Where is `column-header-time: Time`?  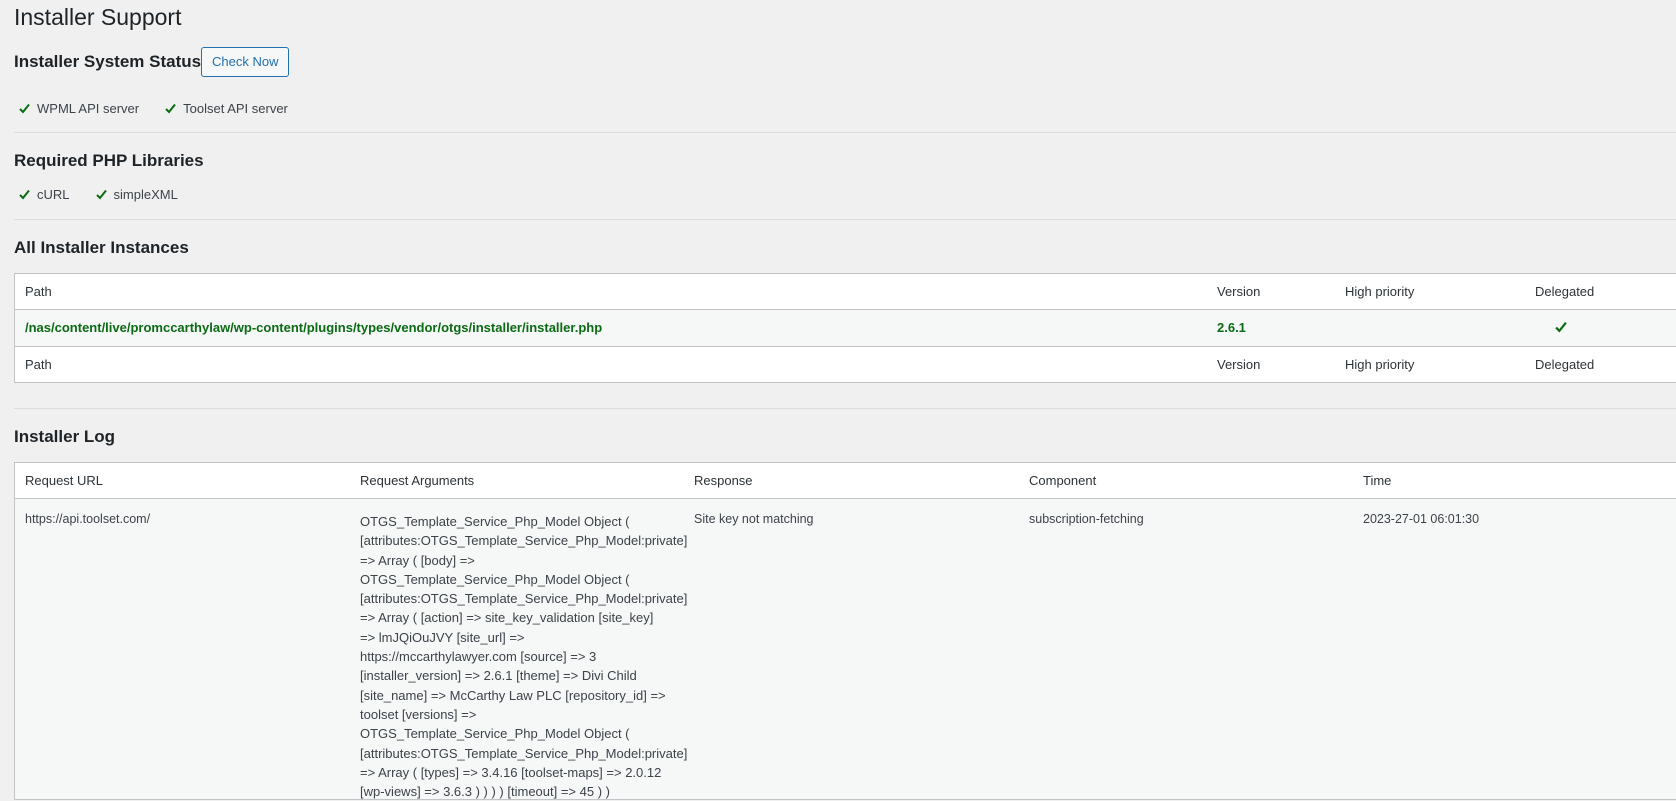
column-header-time: Time is located at coordinates (1377, 480).